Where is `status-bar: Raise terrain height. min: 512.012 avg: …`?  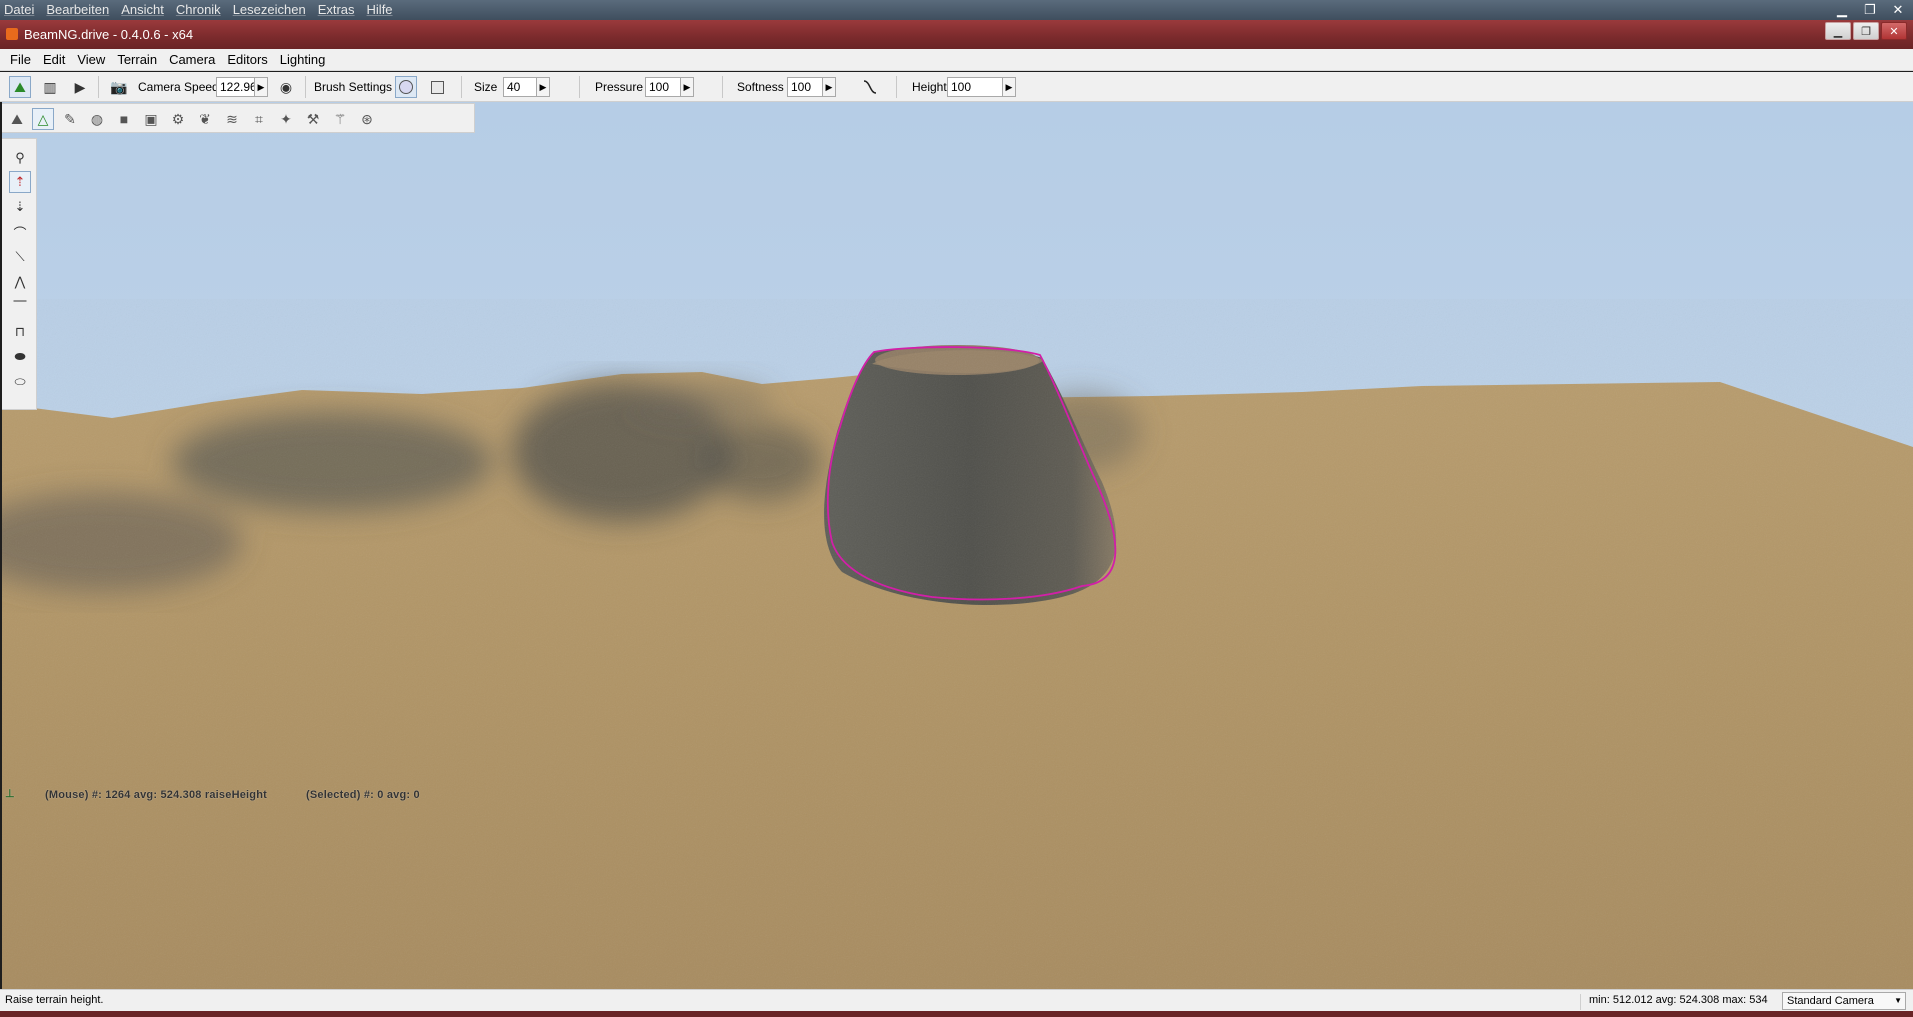 status-bar: Raise terrain height. min: 512.012 avg: … is located at coordinates (956, 1000).